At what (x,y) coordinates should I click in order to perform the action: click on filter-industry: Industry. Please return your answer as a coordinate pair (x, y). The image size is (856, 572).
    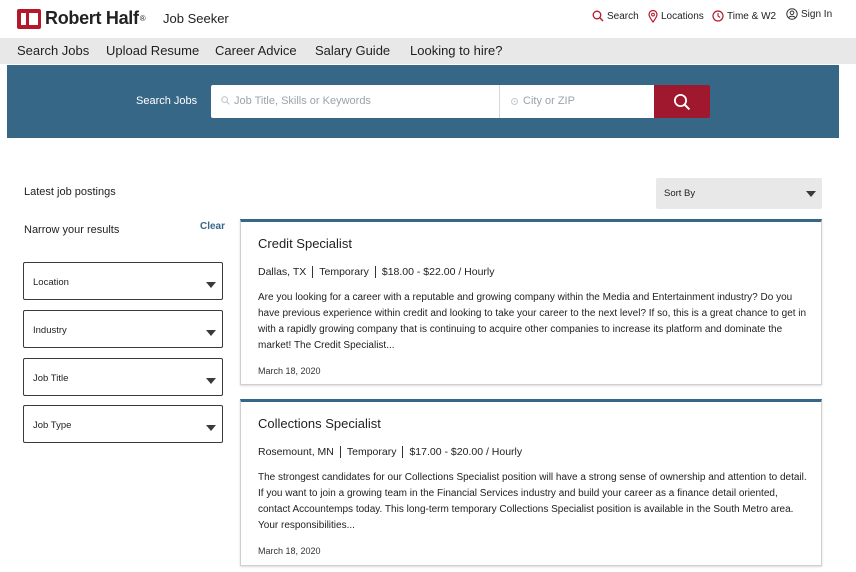
    Looking at the image, I should click on (123, 329).